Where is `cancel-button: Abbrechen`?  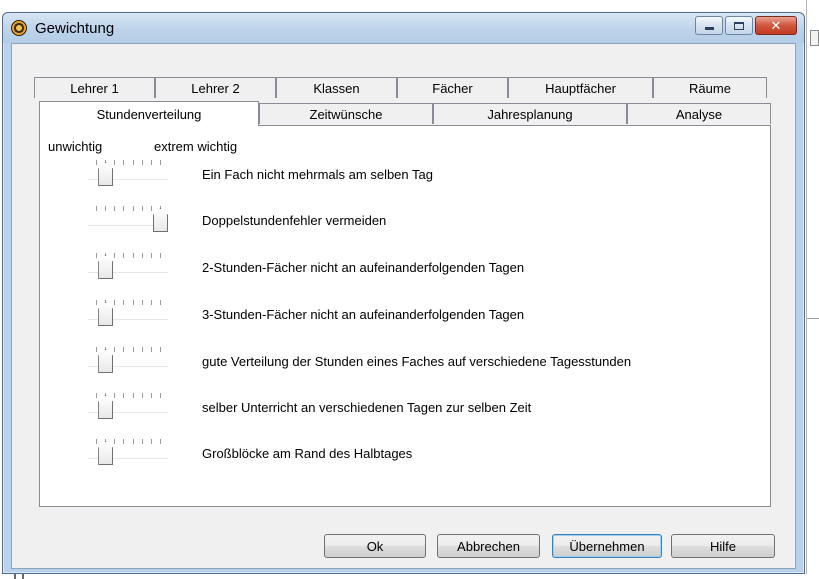 cancel-button: Abbrechen is located at coordinates (488, 546).